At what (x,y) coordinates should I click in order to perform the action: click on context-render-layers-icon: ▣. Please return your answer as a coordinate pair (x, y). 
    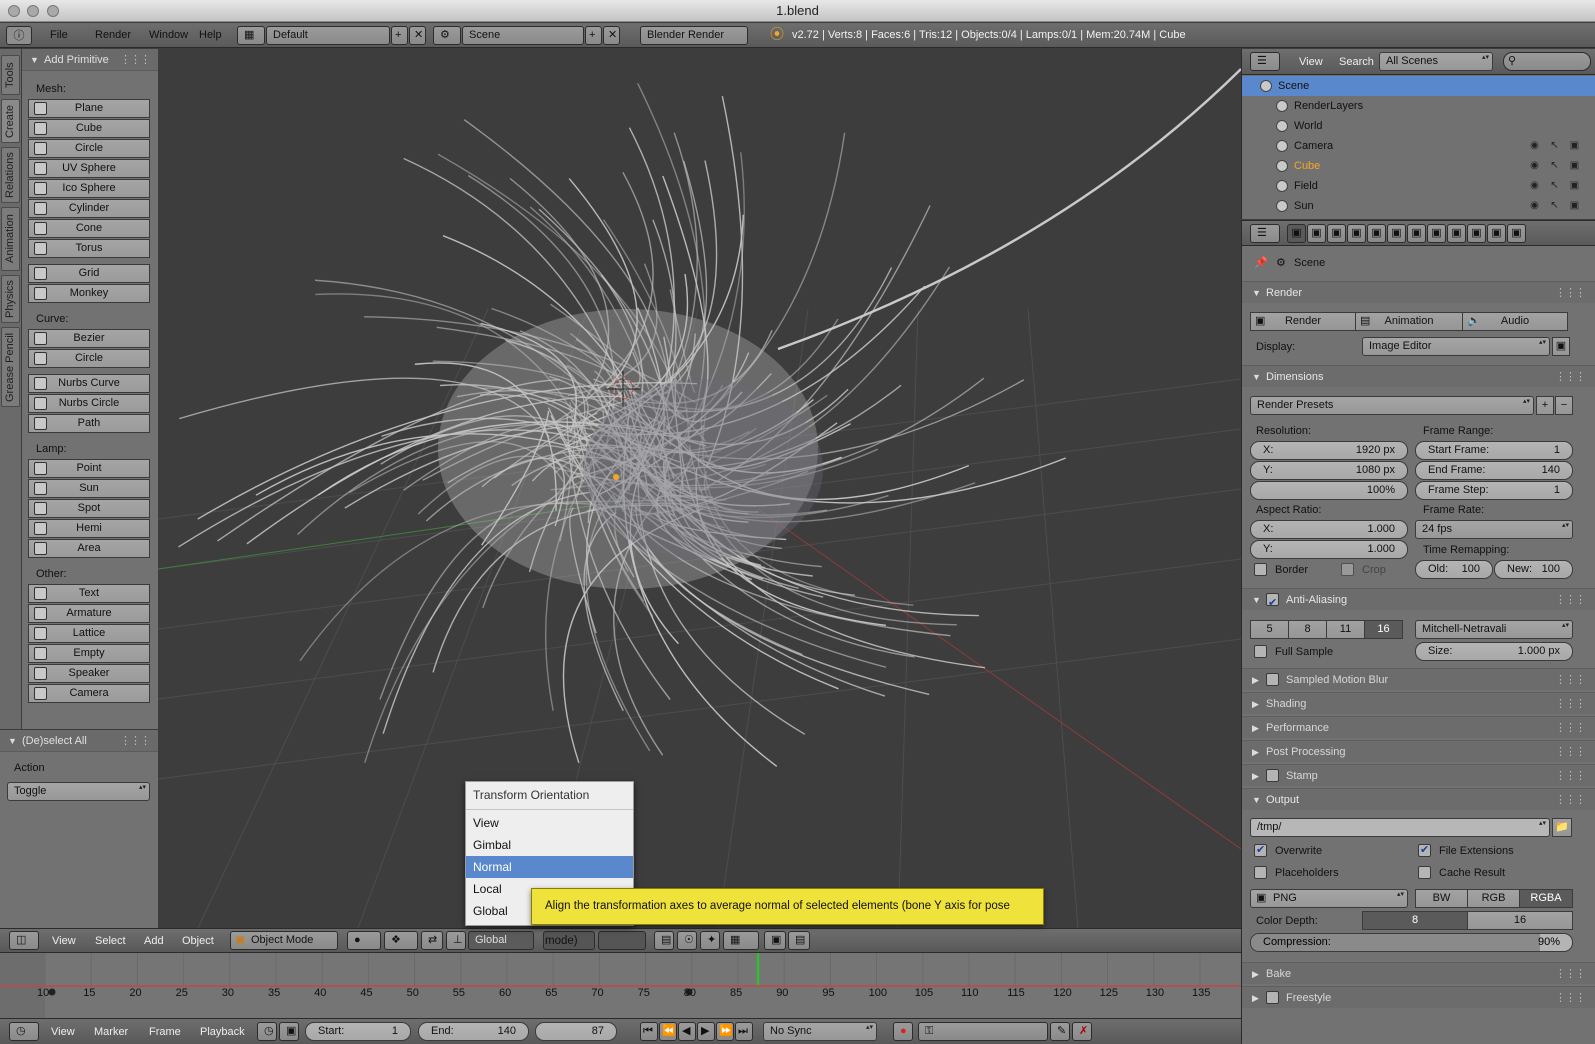
    Looking at the image, I should click on (1316, 233).